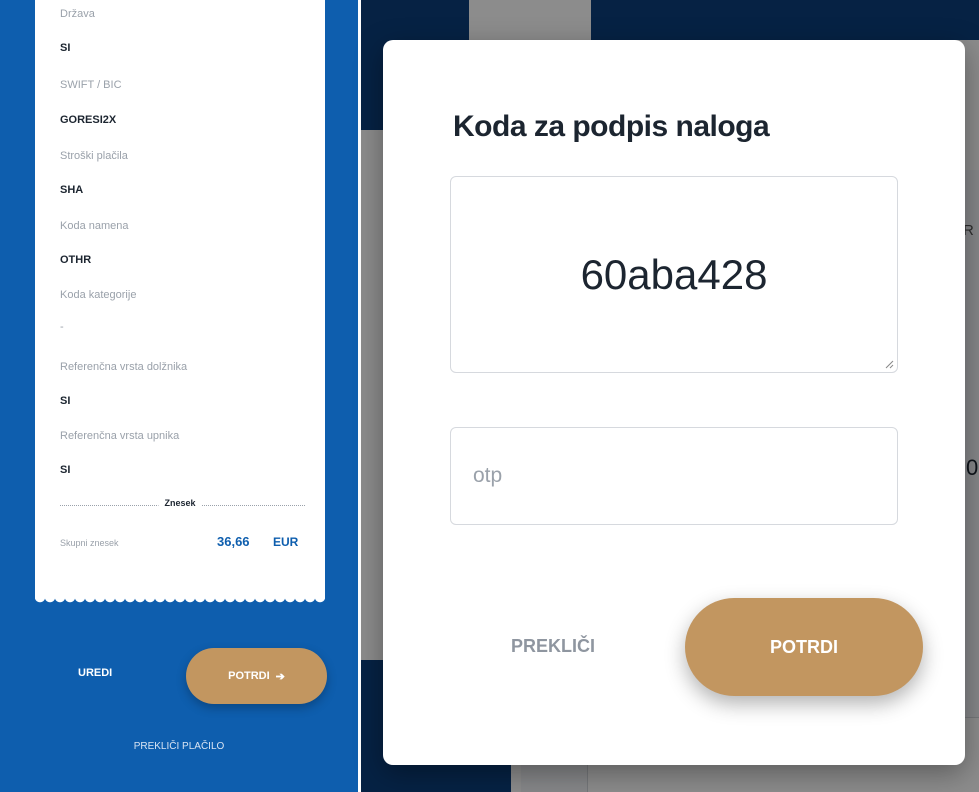 The image size is (979, 792). I want to click on cancel-button: PREKLIČI, so click(553, 646).